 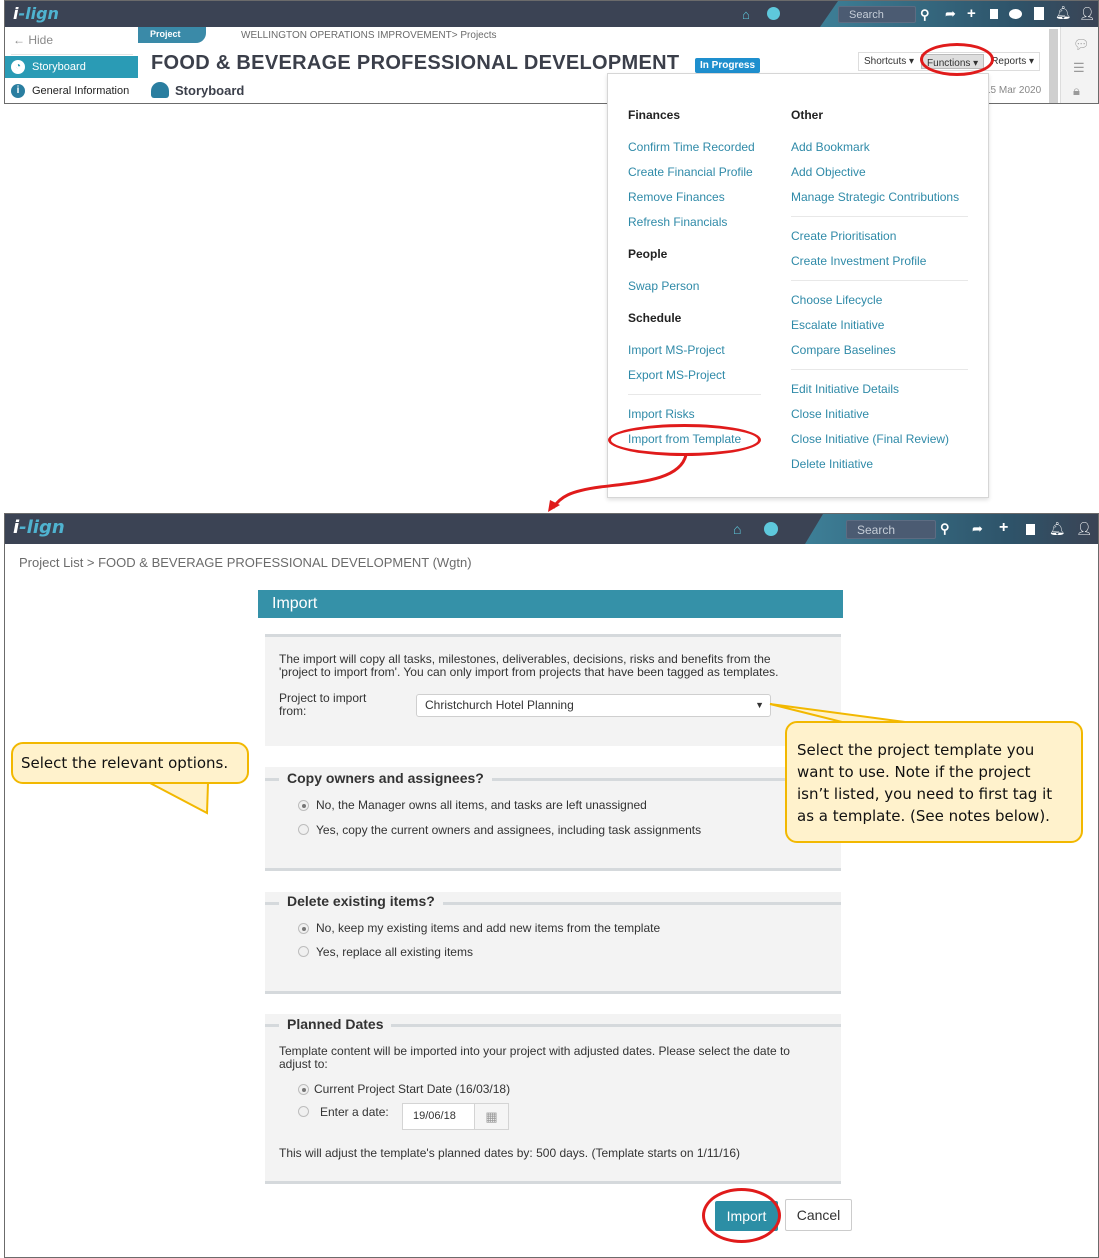 I want to click on functions-button: Functions ▾, so click(x=953, y=61).